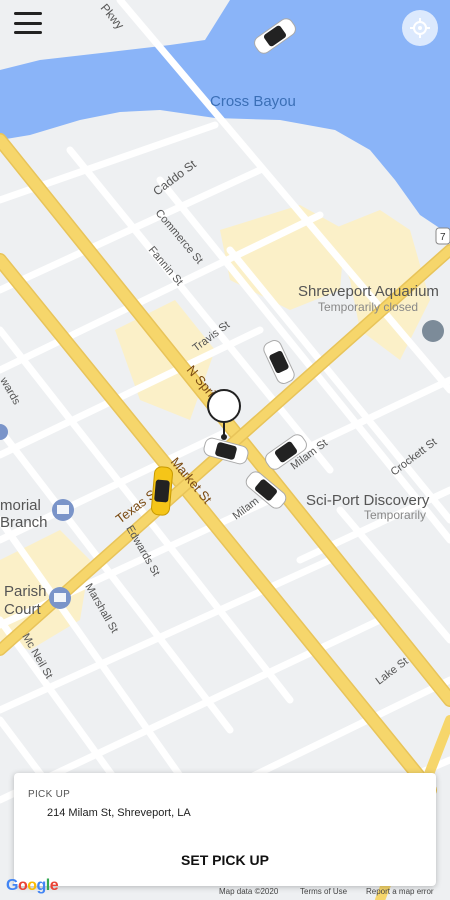 This screenshot has height=900, width=450. I want to click on svg-text: 7, so click(443, 237).